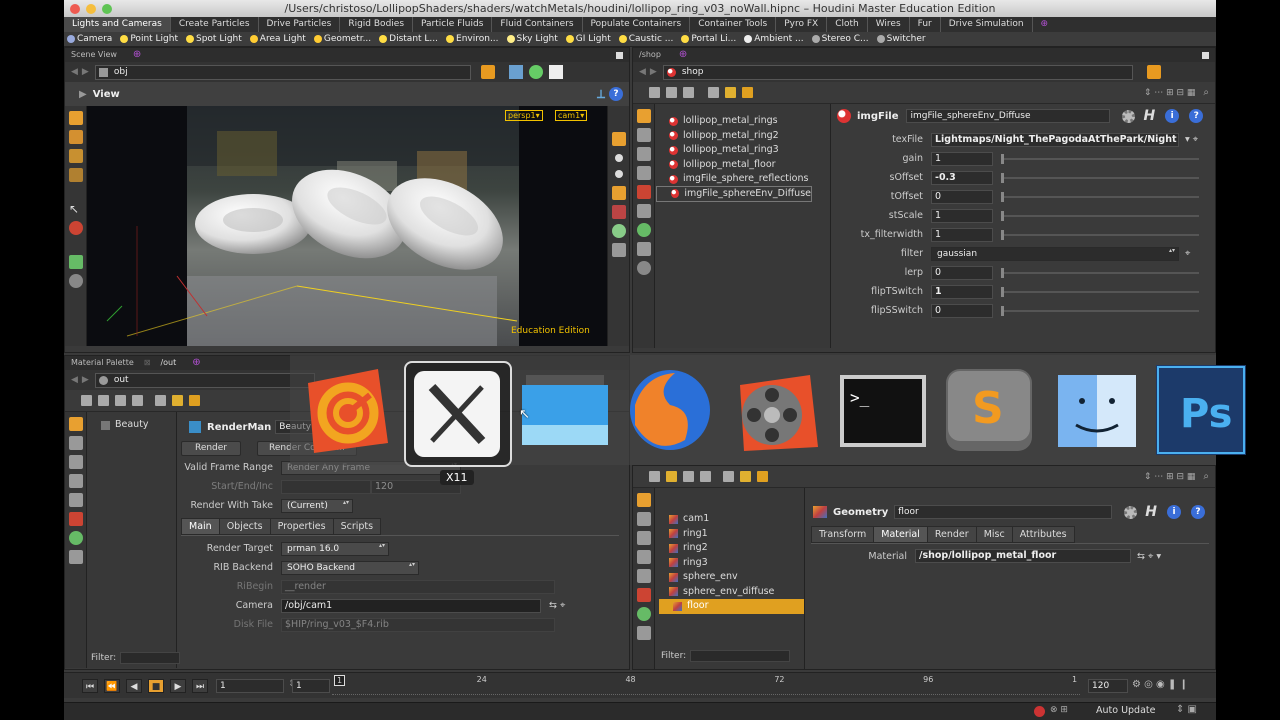 The width and height of the screenshot is (1280, 720). I want to click on rotate-tool-icon, so click(76, 156).